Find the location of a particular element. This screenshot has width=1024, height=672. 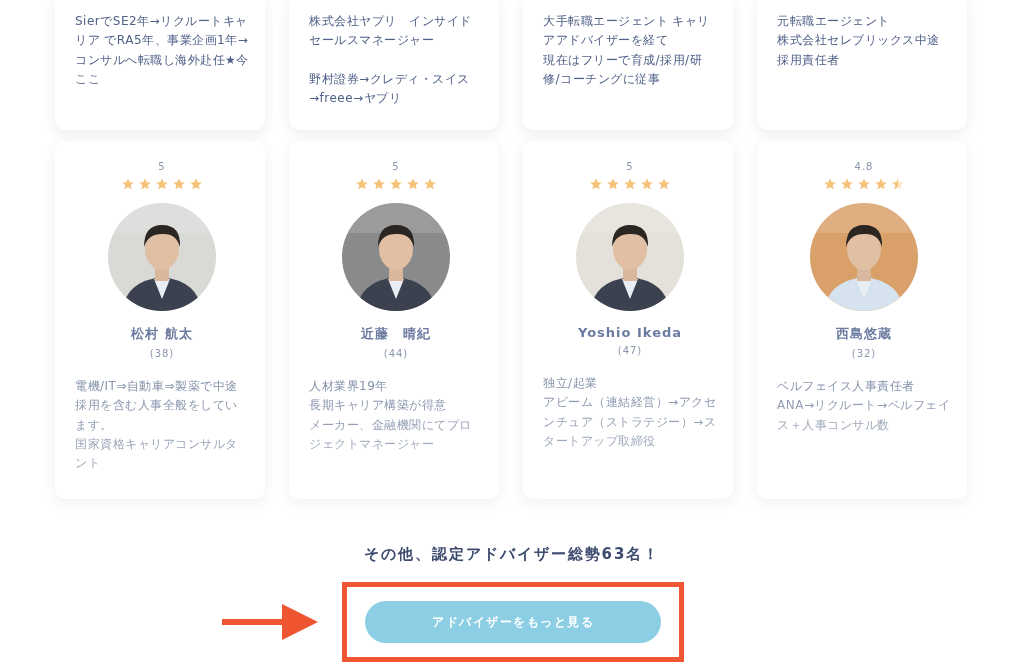

more-advisors-button: アドバイザーをもっと見る is located at coordinates (513, 622).